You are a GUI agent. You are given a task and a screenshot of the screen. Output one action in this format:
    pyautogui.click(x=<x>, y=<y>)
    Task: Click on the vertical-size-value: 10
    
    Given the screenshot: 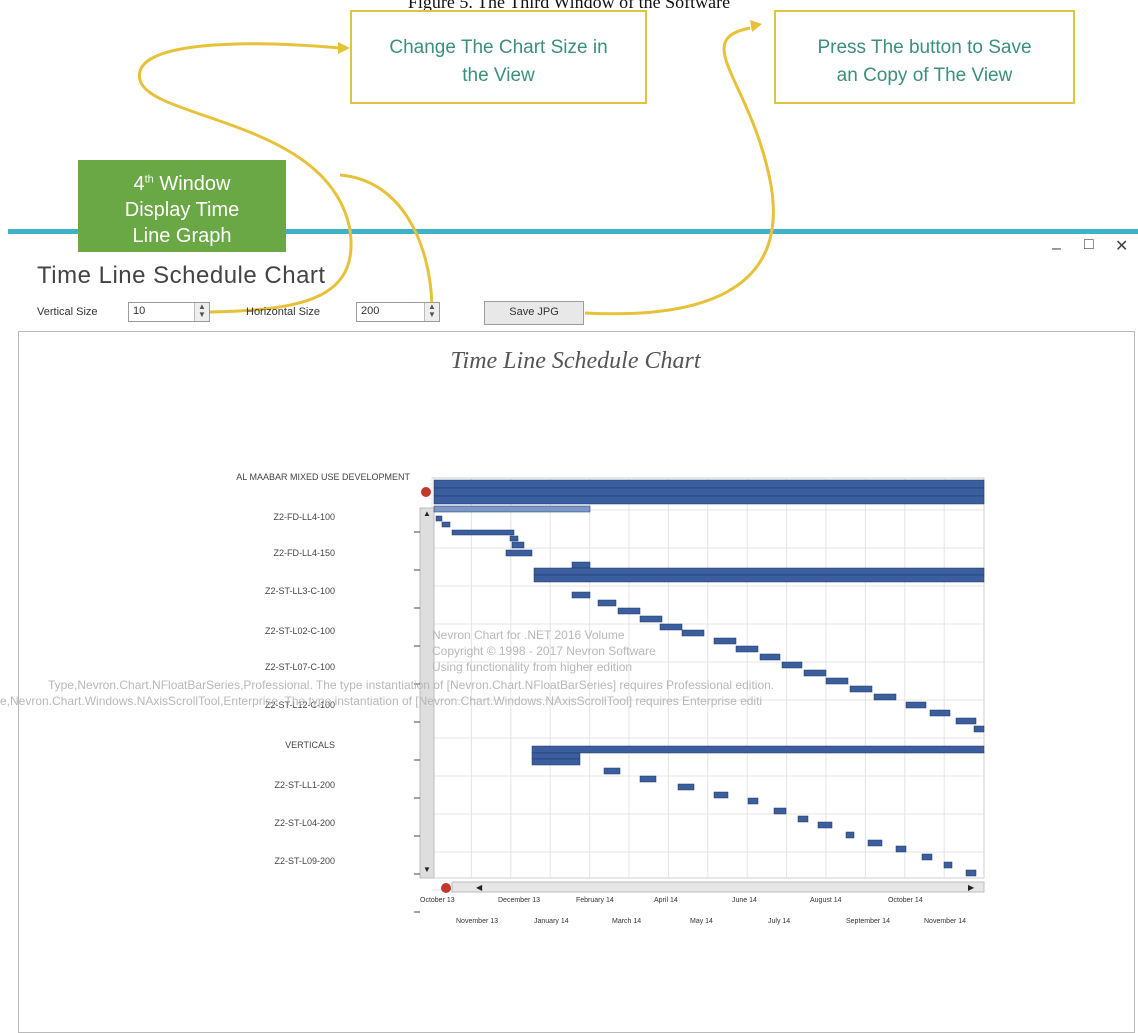 What is the action you would take?
    pyautogui.click(x=139, y=311)
    